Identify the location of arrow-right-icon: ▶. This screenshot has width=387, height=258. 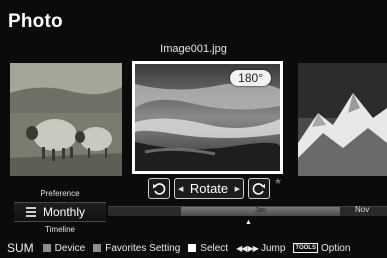
(237, 189).